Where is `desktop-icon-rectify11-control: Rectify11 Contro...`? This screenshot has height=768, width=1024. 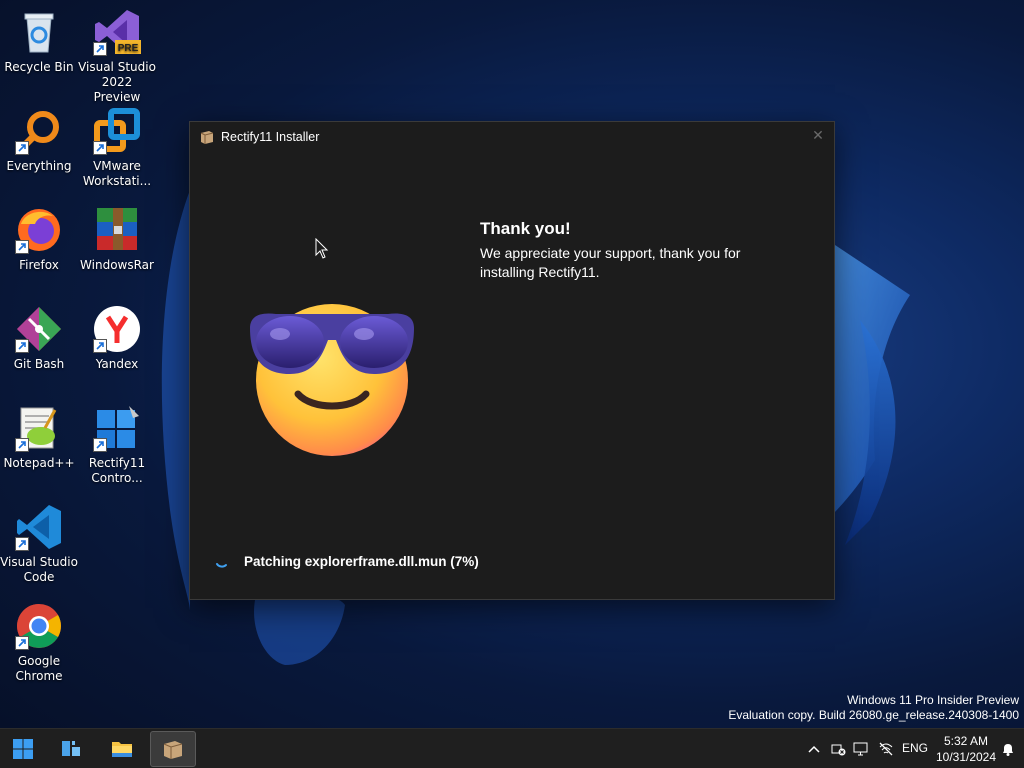
desktop-icon-rectify11-control: Rectify11 Contro... is located at coordinates (117, 445).